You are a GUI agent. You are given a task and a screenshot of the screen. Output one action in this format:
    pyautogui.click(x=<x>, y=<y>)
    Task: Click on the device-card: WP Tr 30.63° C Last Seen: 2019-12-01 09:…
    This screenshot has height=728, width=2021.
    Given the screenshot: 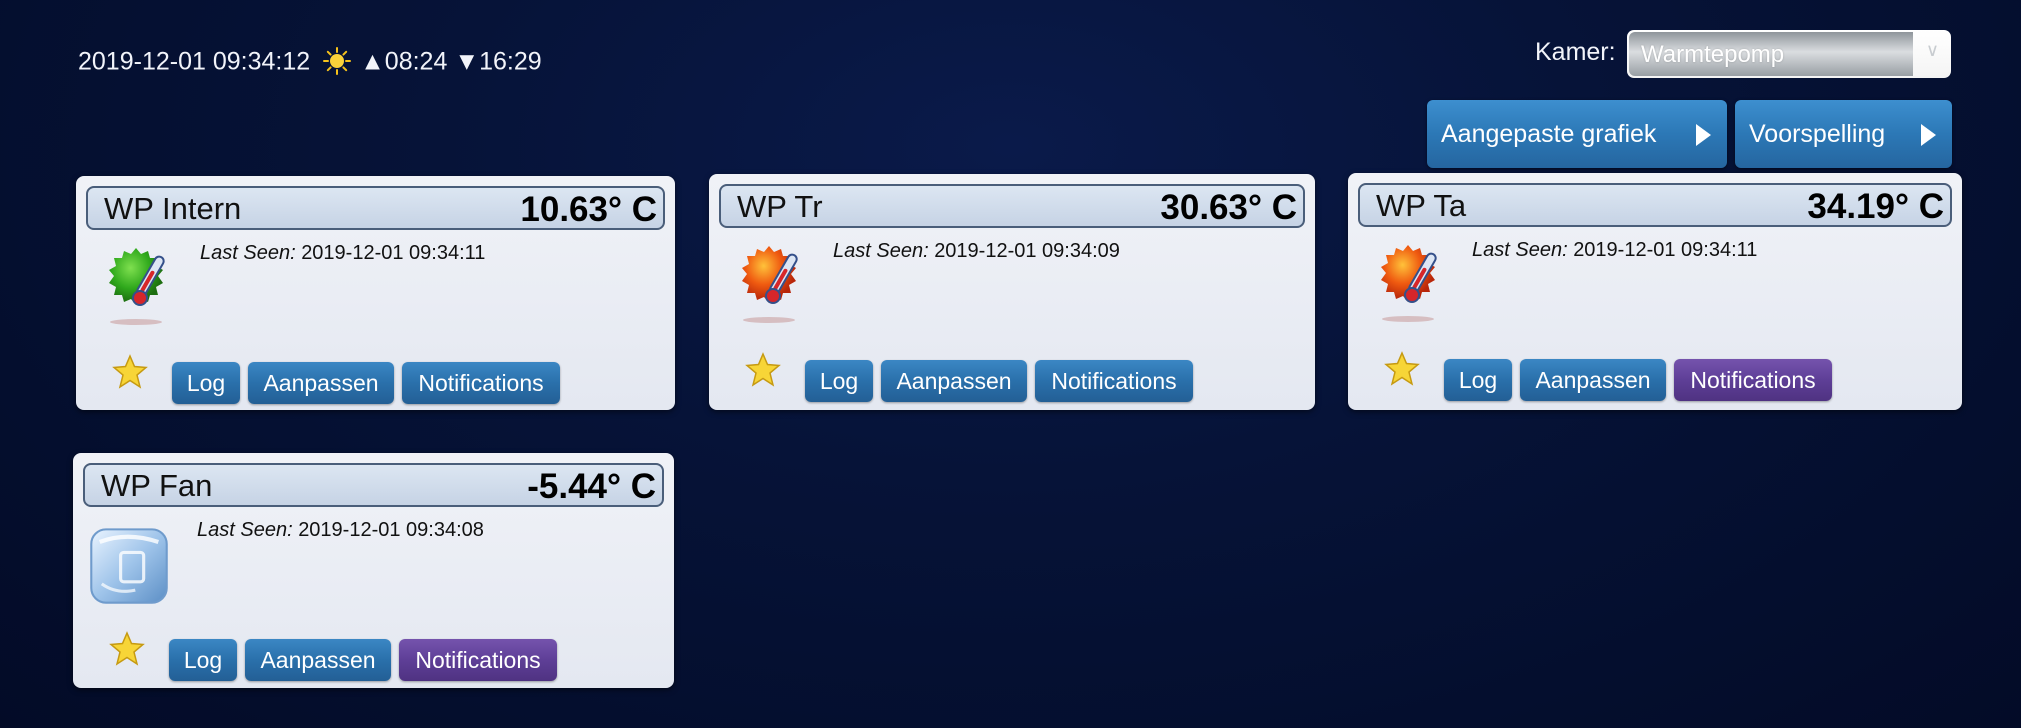 What is the action you would take?
    pyautogui.click(x=1012, y=292)
    